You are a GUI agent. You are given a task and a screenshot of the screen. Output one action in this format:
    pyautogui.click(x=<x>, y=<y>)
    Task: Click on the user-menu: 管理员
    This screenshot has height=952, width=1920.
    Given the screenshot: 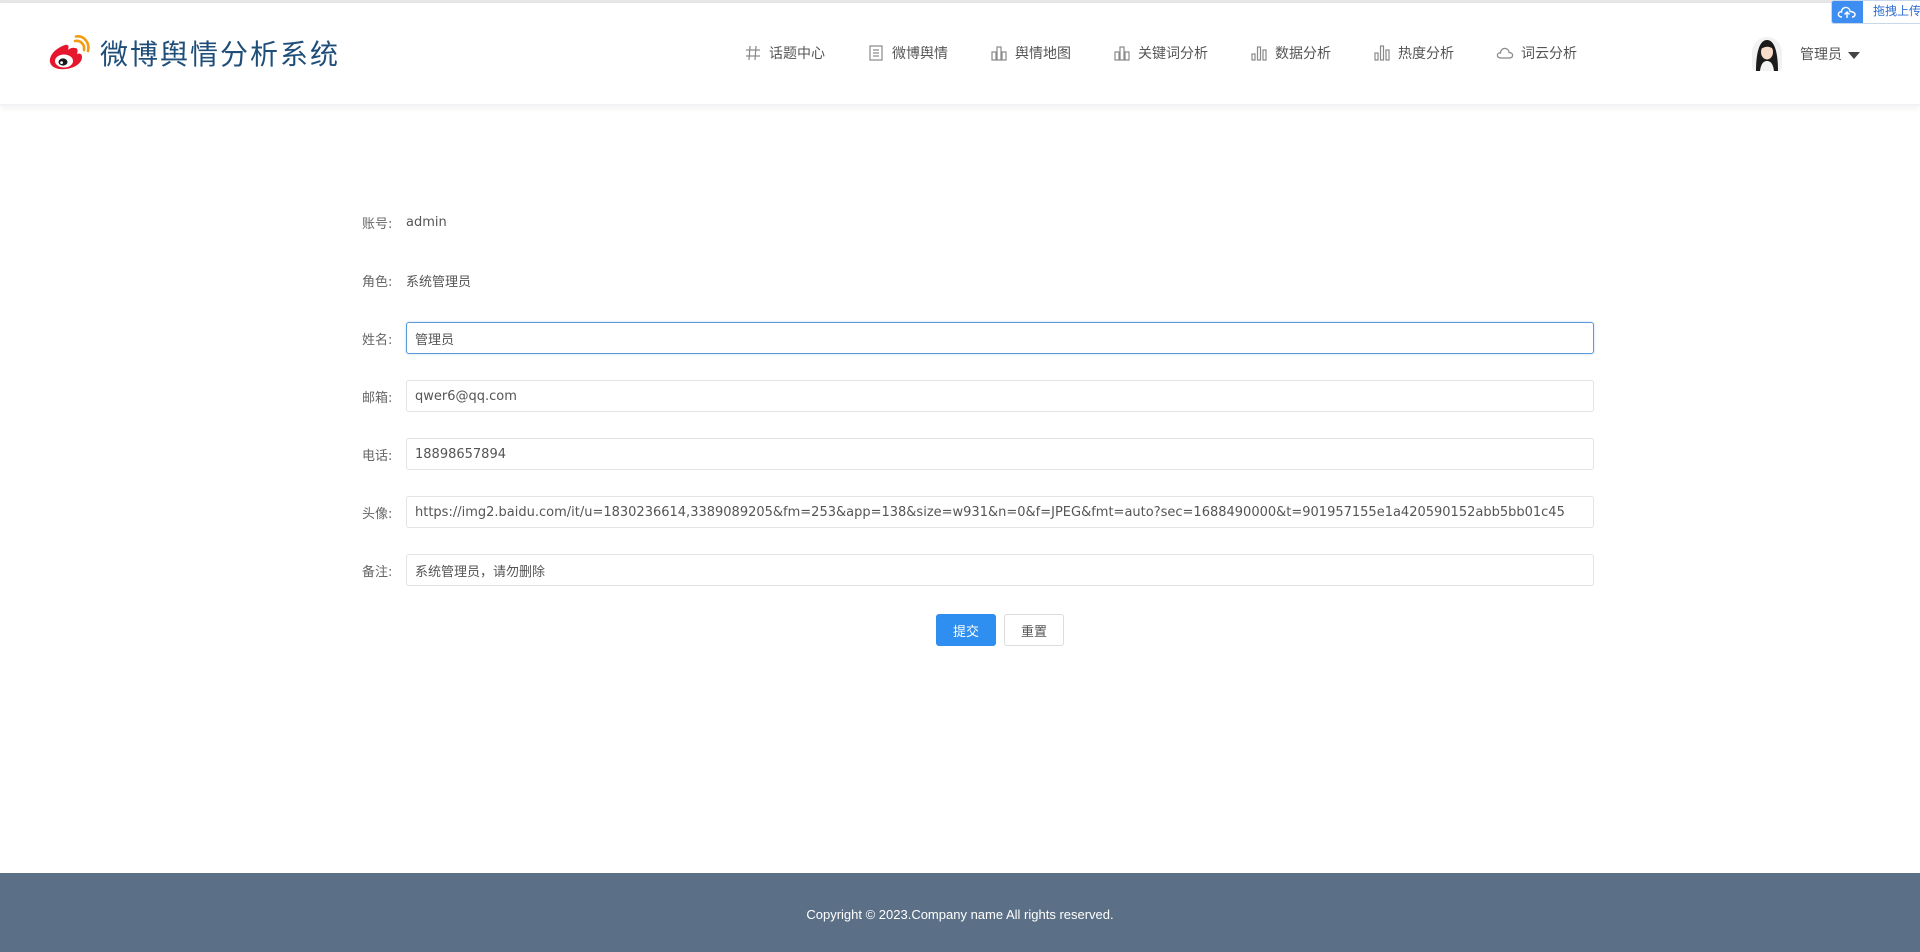 What is the action you would take?
    pyautogui.click(x=1806, y=54)
    